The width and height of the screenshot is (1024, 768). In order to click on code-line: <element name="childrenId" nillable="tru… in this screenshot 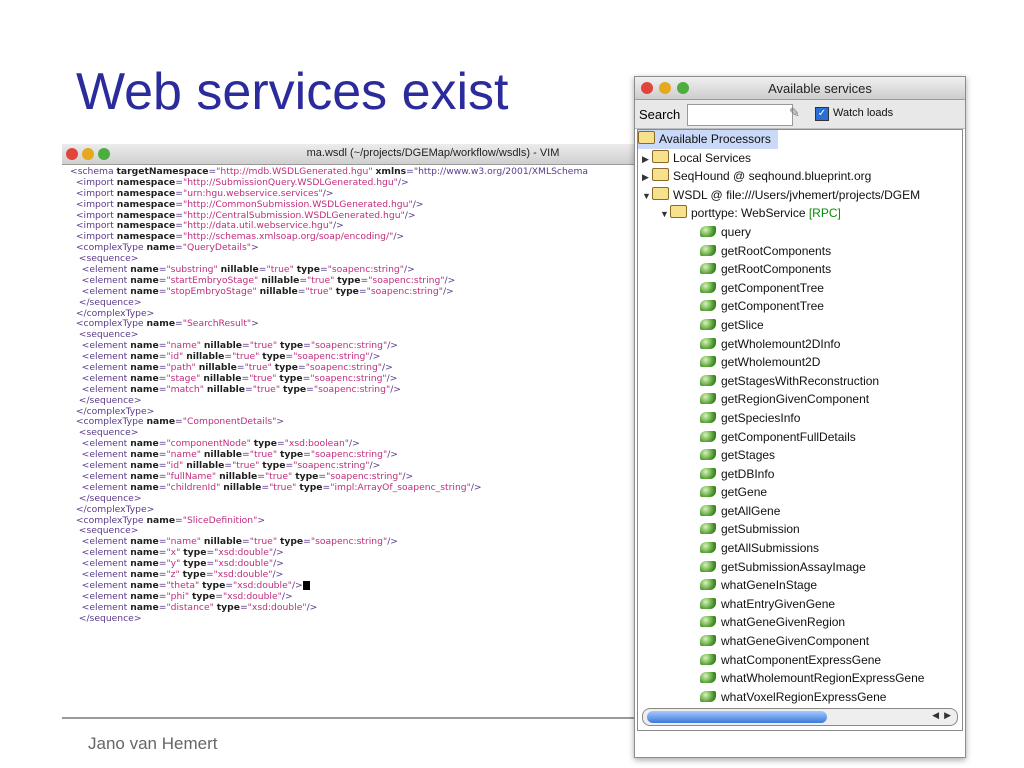, I will do `click(276, 487)`.